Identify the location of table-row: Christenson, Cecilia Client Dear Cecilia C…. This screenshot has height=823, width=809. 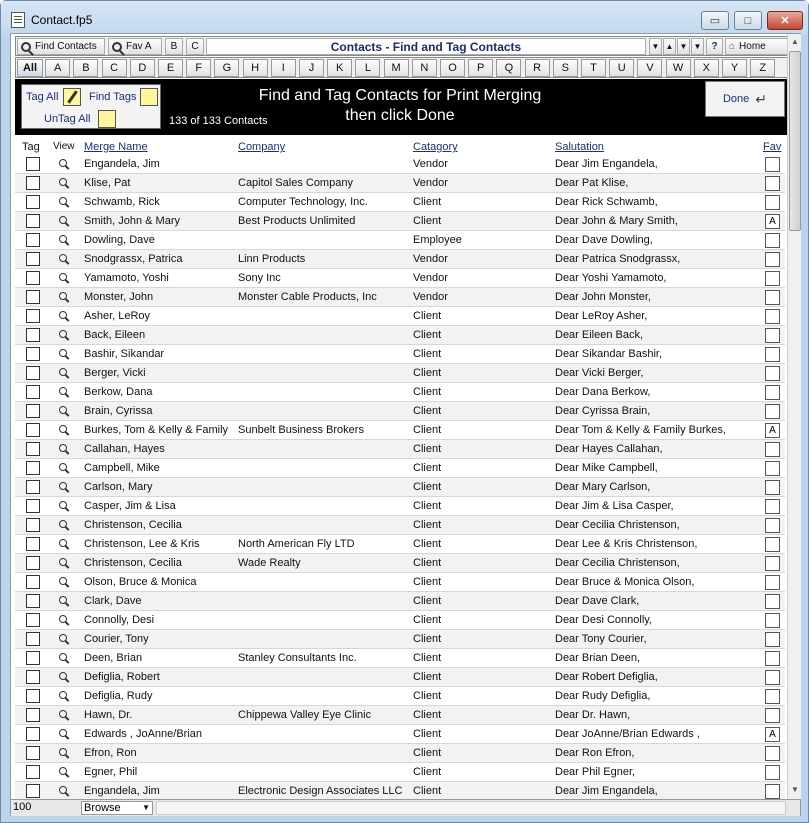
(400, 525).